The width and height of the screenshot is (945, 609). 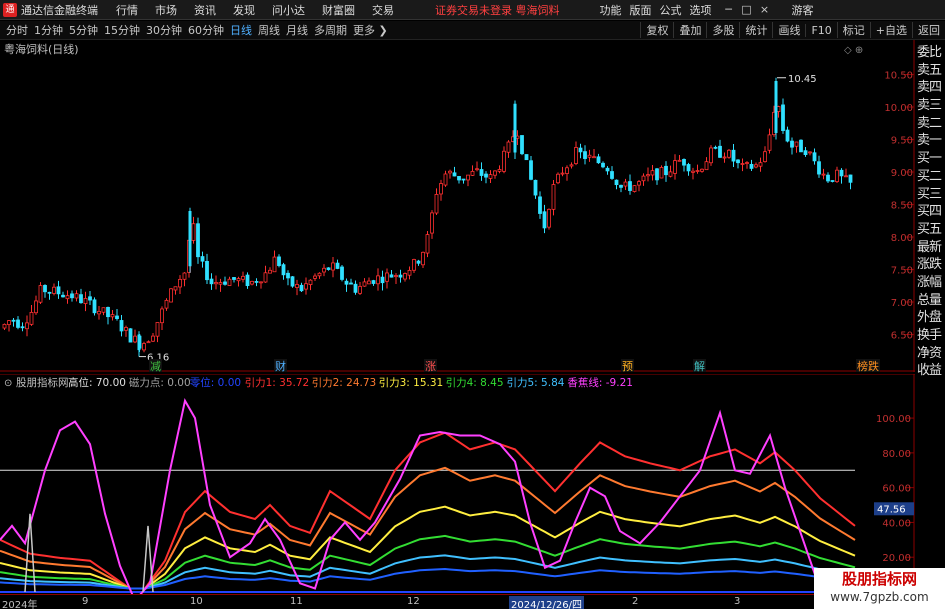 I want to click on tool-multi: 多股, so click(x=722, y=30).